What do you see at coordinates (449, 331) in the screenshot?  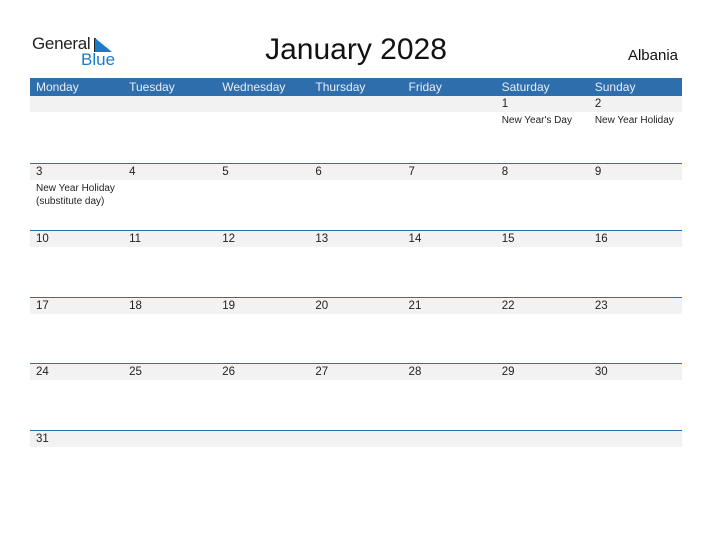 I see `day-cell: 21` at bounding box center [449, 331].